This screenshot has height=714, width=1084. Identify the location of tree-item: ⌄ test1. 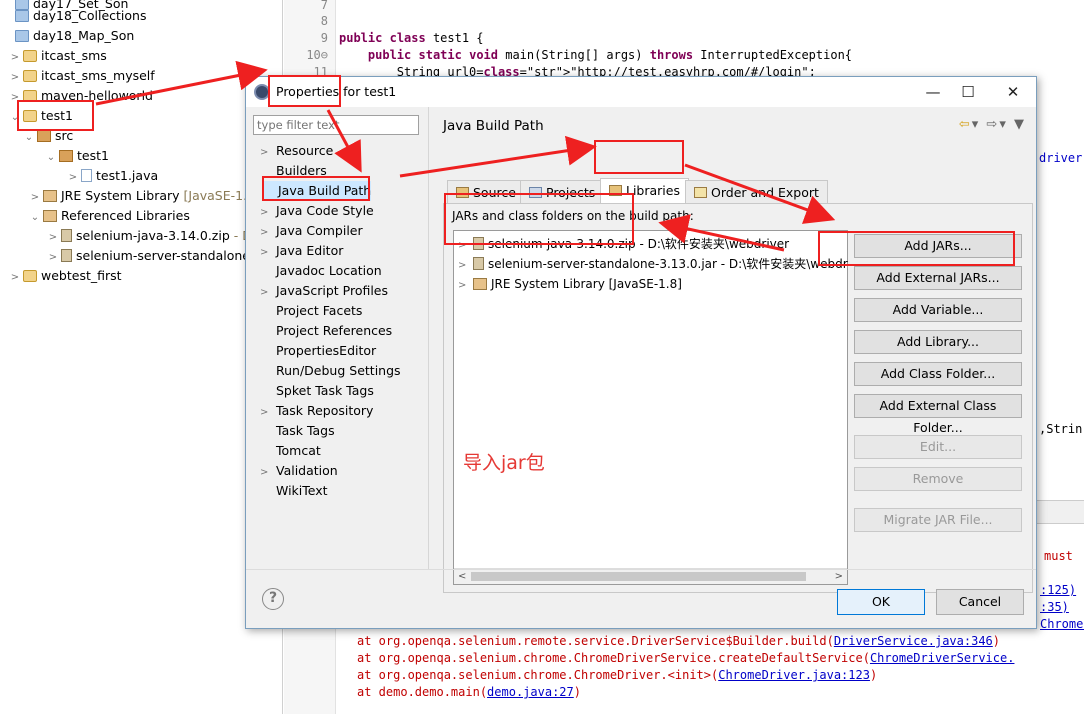
(76, 156).